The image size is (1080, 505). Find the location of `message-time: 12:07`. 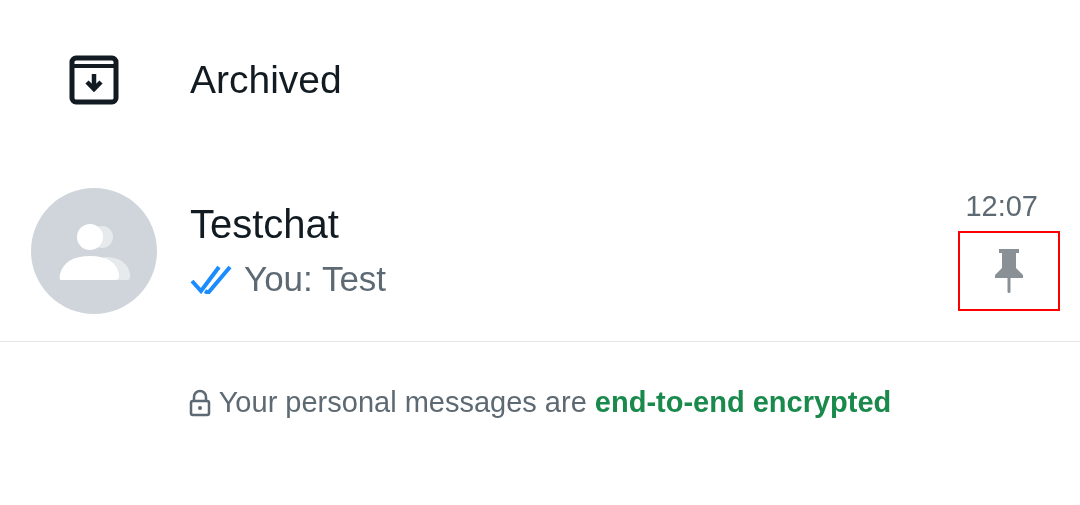

message-time: 12:07 is located at coordinates (1001, 206).